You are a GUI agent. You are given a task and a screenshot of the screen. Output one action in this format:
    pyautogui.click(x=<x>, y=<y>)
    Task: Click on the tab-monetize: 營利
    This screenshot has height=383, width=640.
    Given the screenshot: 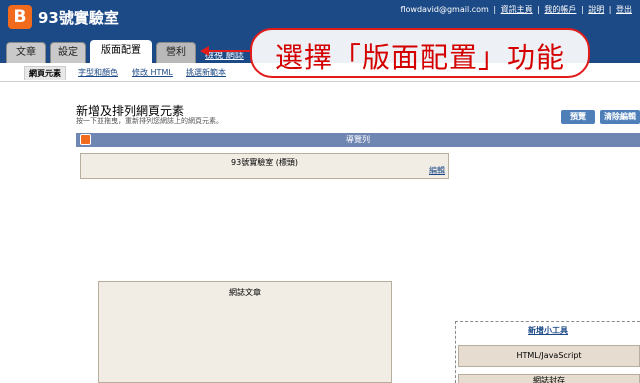 What is the action you would take?
    pyautogui.click(x=176, y=52)
    